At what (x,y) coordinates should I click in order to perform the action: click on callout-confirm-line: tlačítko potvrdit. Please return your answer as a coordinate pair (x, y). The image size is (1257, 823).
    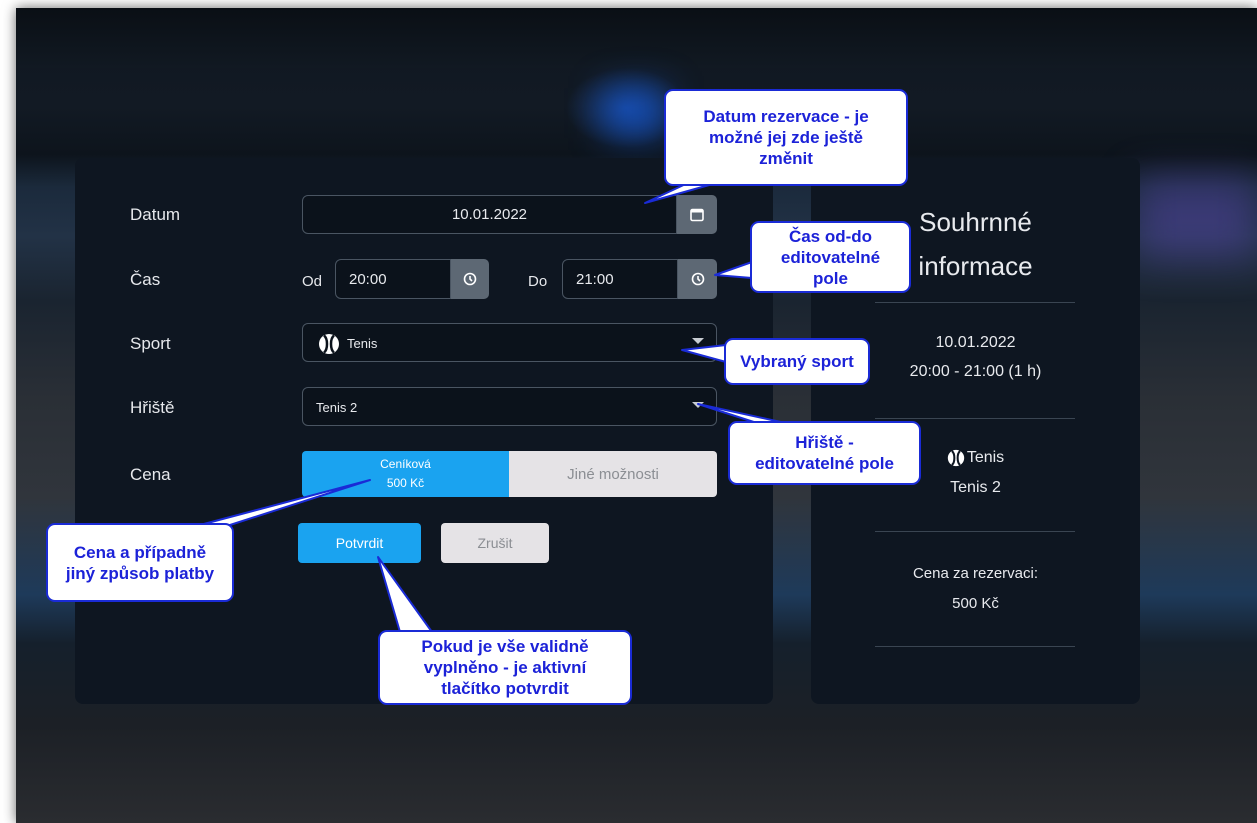
    Looking at the image, I should click on (505, 688).